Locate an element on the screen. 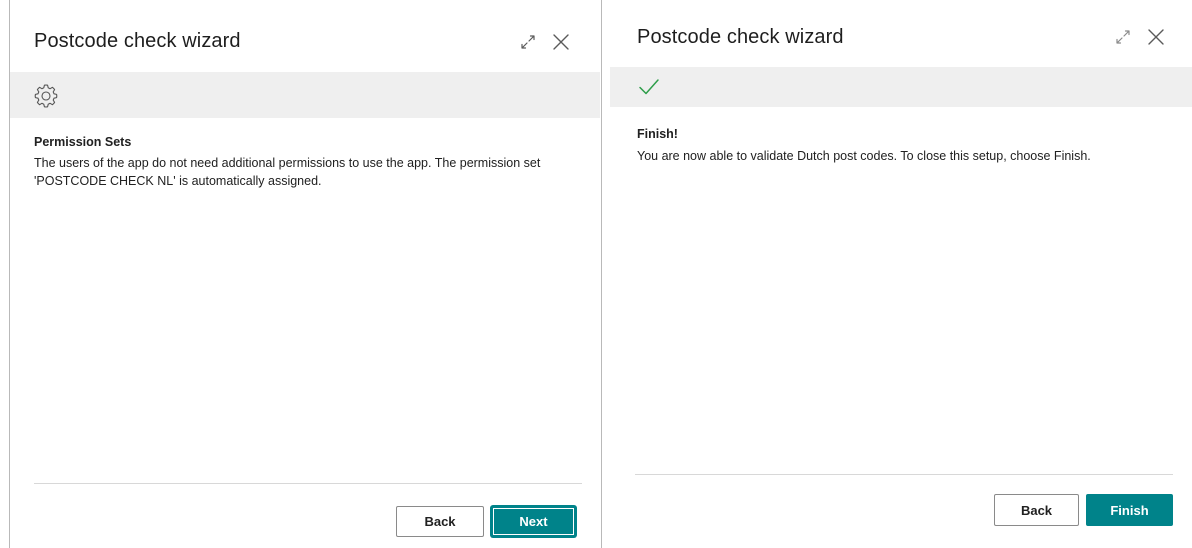 This screenshot has width=1192, height=548. step-heading: Permission Sets is located at coordinates (83, 142).